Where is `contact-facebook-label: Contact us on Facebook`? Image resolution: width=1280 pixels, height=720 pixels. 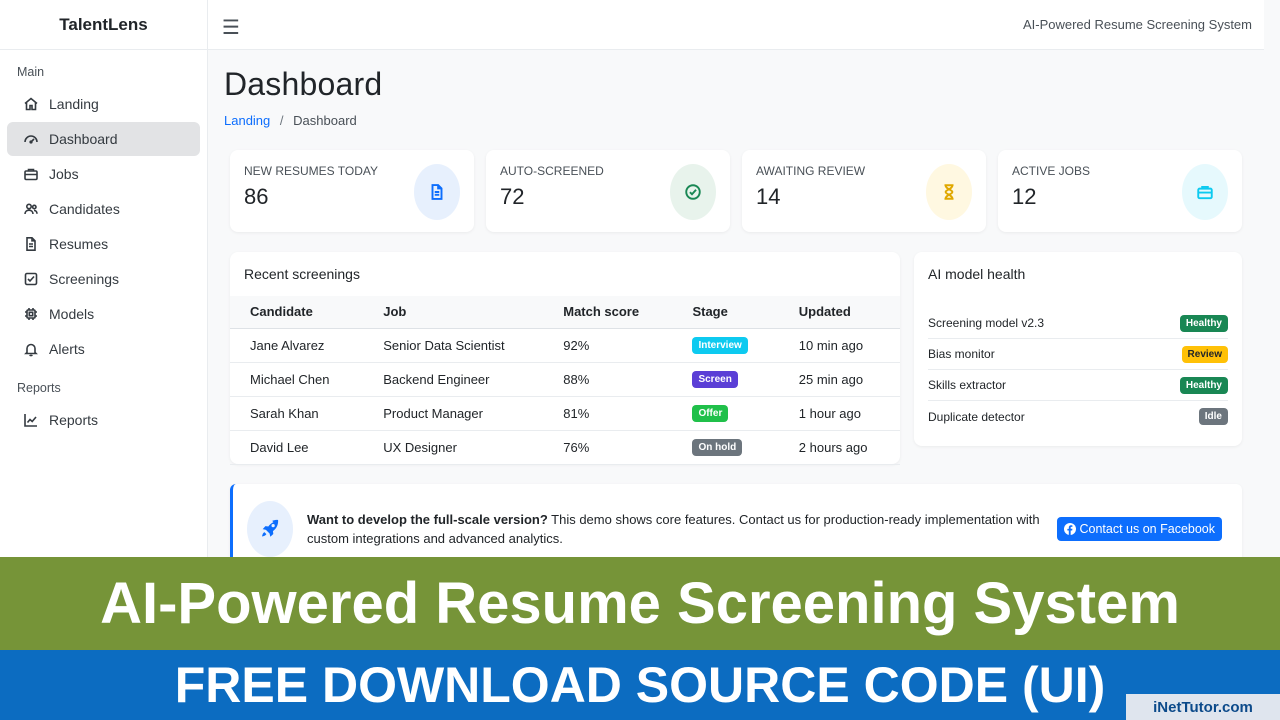 contact-facebook-label: Contact us on Facebook is located at coordinates (1147, 529).